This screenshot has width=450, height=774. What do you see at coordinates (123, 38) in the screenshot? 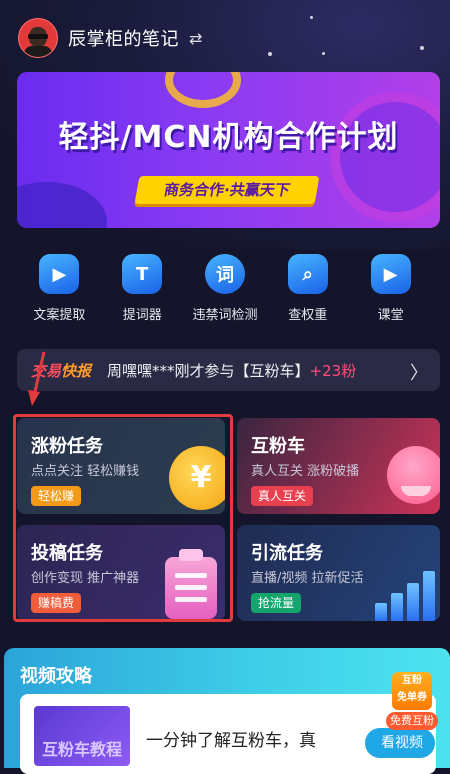
I see `account-name: 辰掌柜的笔记` at bounding box center [123, 38].